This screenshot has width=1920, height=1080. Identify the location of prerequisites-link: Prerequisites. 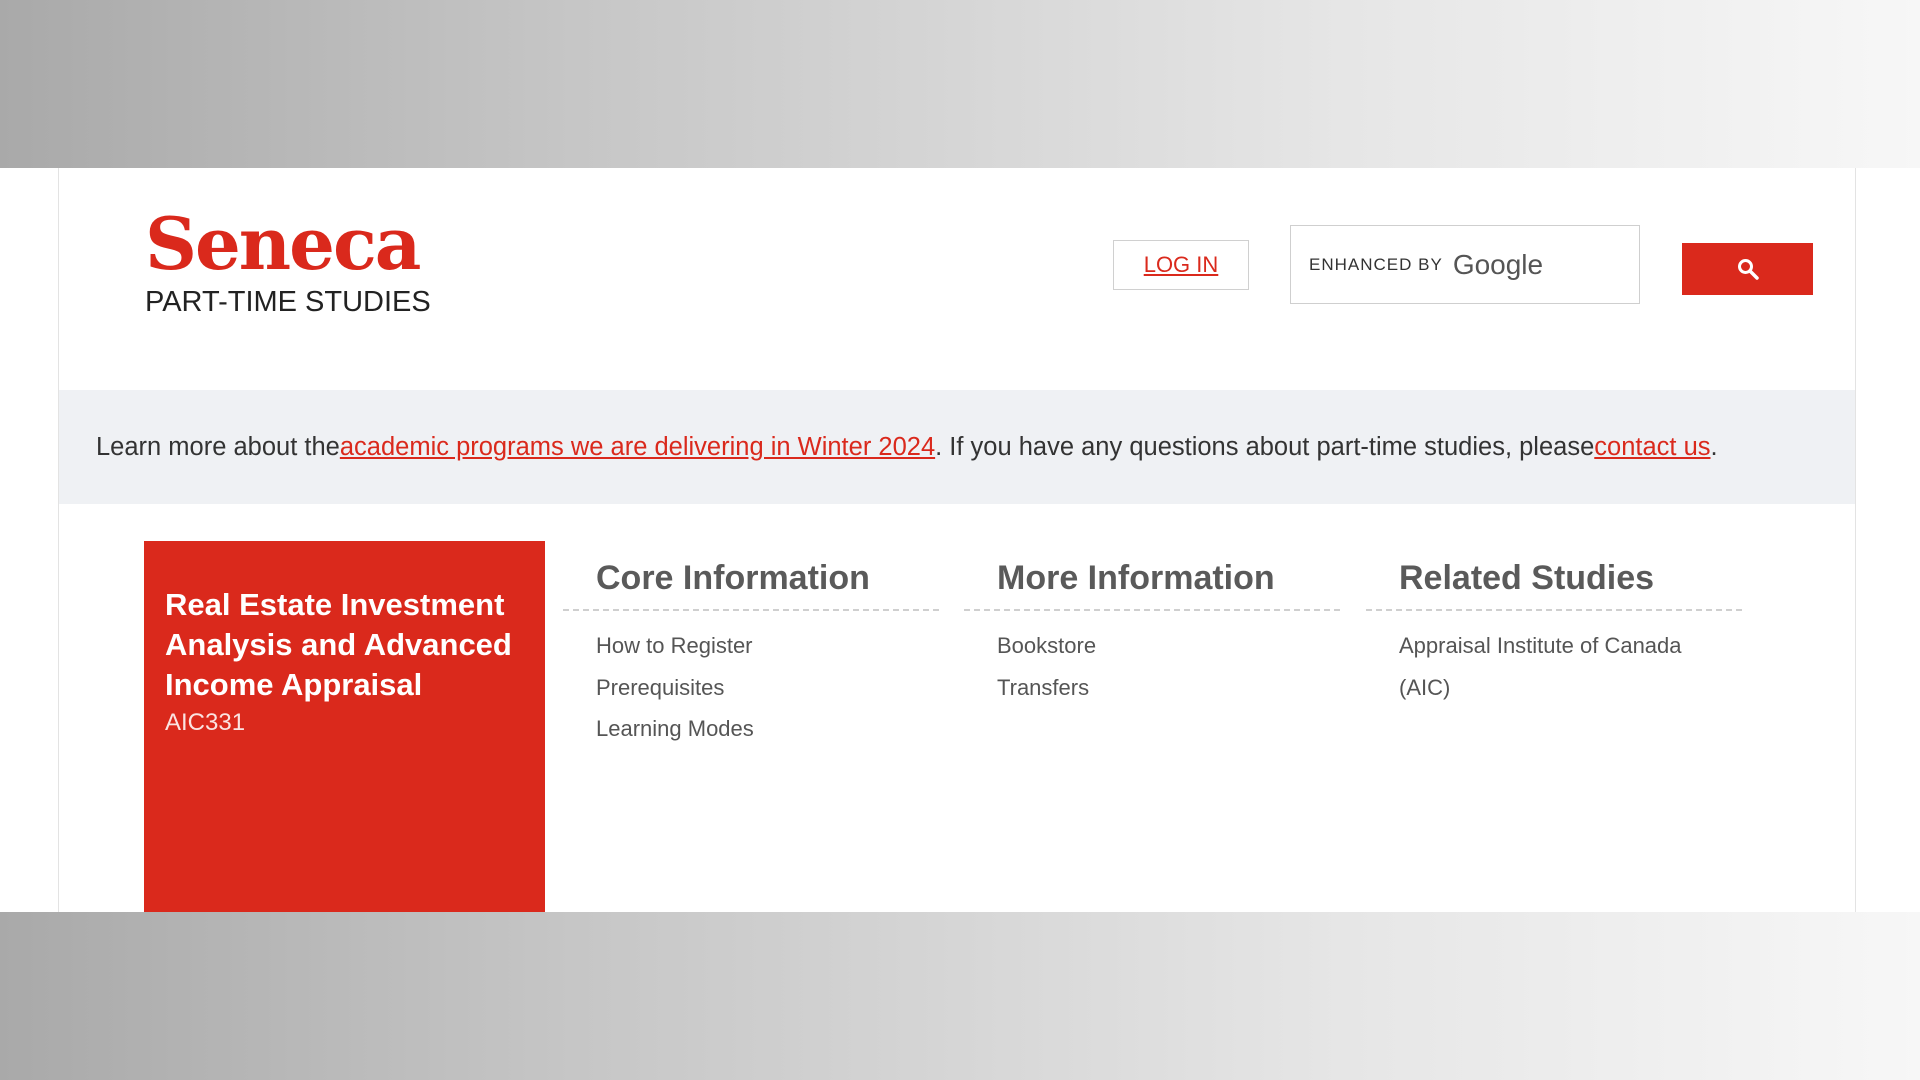
(767, 688).